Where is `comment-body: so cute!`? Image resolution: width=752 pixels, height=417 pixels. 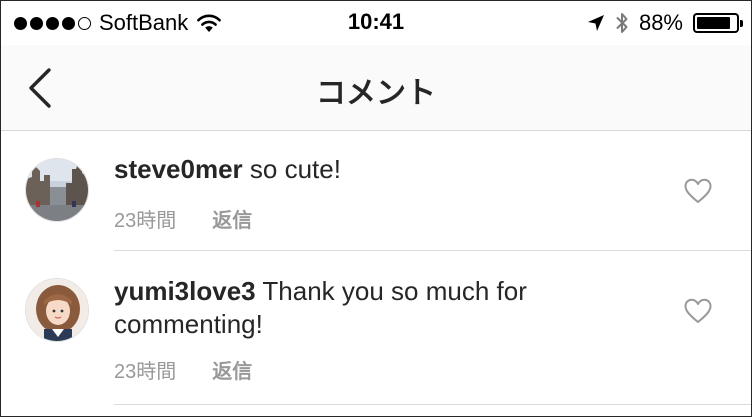 comment-body: so cute! is located at coordinates (291, 169).